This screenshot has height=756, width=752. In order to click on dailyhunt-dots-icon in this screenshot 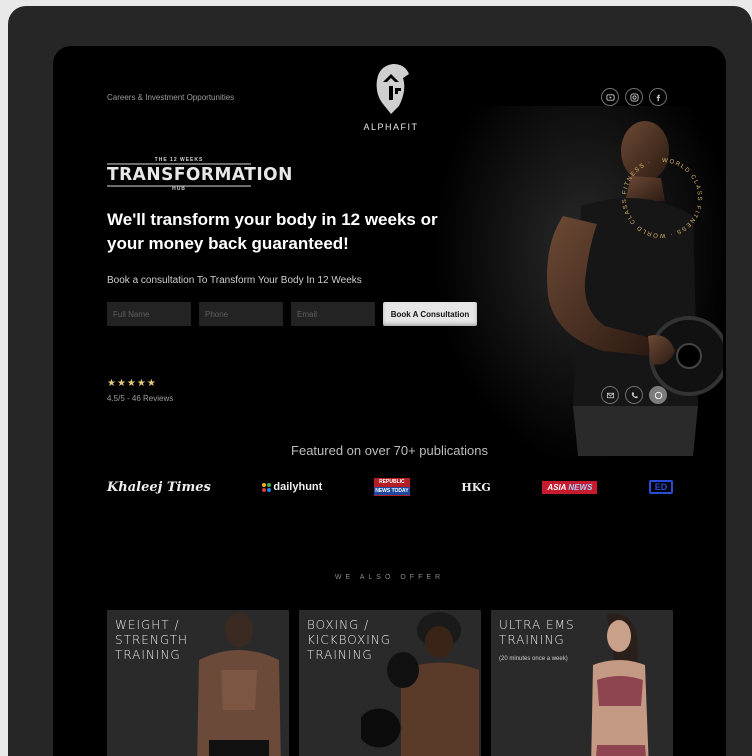, I will do `click(267, 487)`.